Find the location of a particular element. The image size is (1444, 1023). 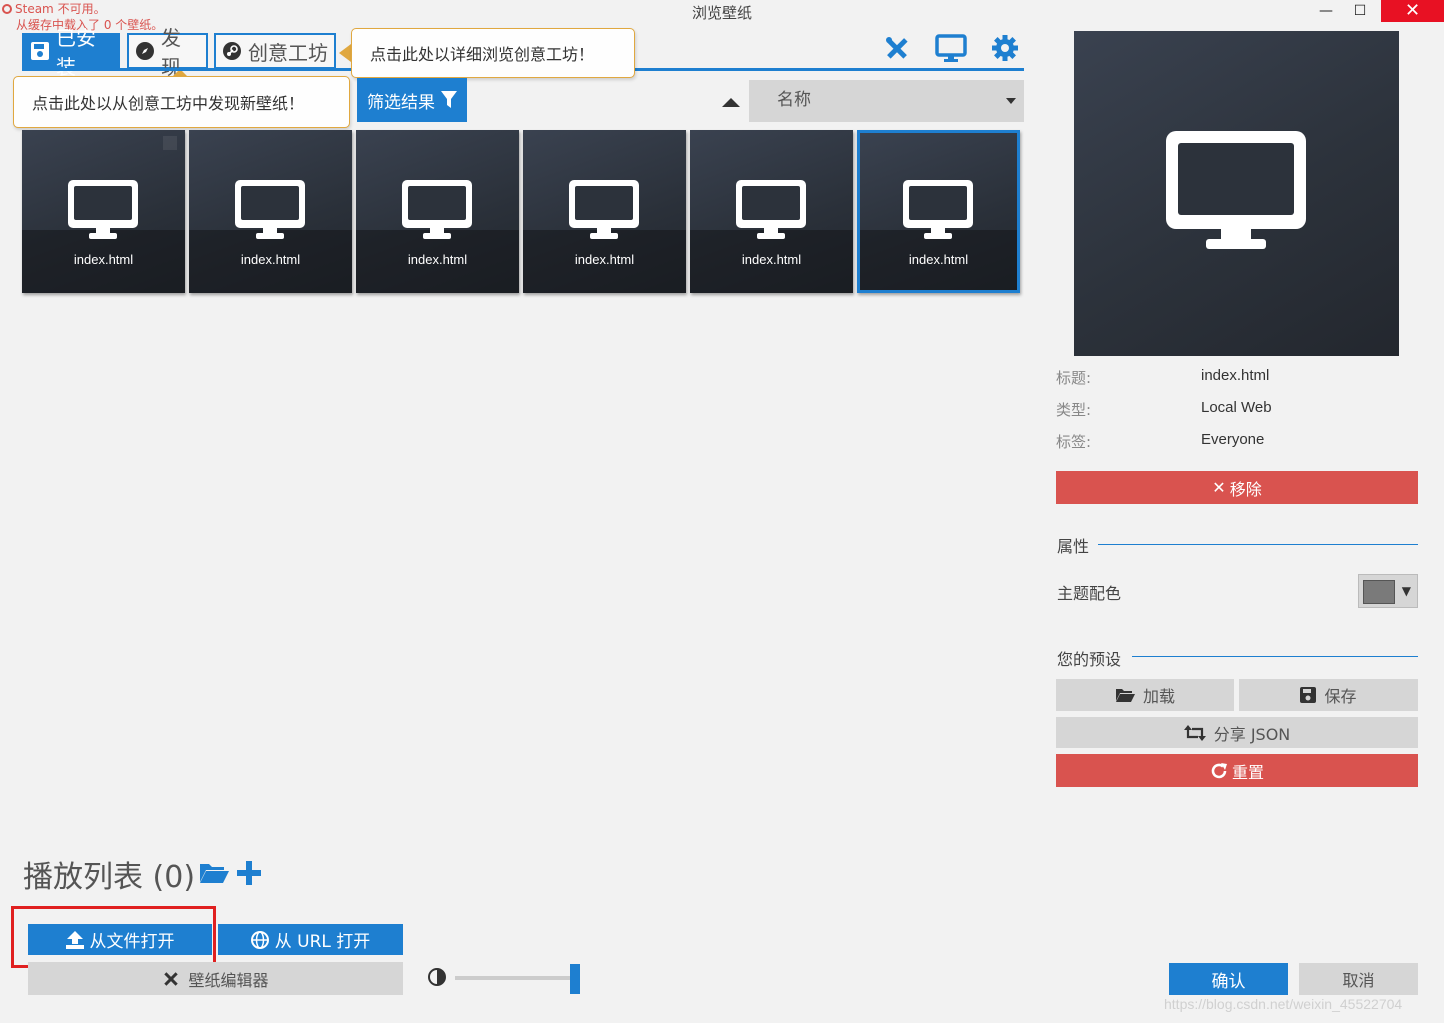

minimize-button: — is located at coordinates (1326, 11).